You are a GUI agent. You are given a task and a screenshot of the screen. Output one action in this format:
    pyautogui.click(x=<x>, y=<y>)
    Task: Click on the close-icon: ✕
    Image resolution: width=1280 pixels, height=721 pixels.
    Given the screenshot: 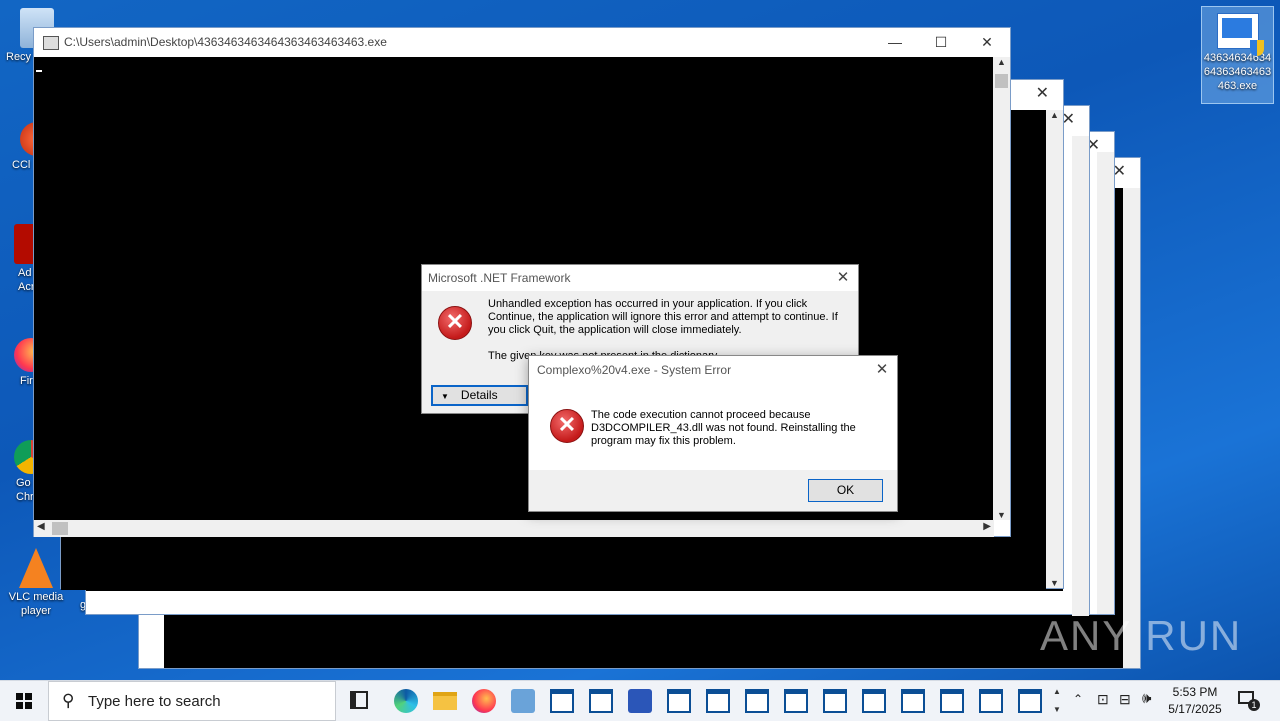 What is the action you would take?
    pyautogui.click(x=1042, y=94)
    